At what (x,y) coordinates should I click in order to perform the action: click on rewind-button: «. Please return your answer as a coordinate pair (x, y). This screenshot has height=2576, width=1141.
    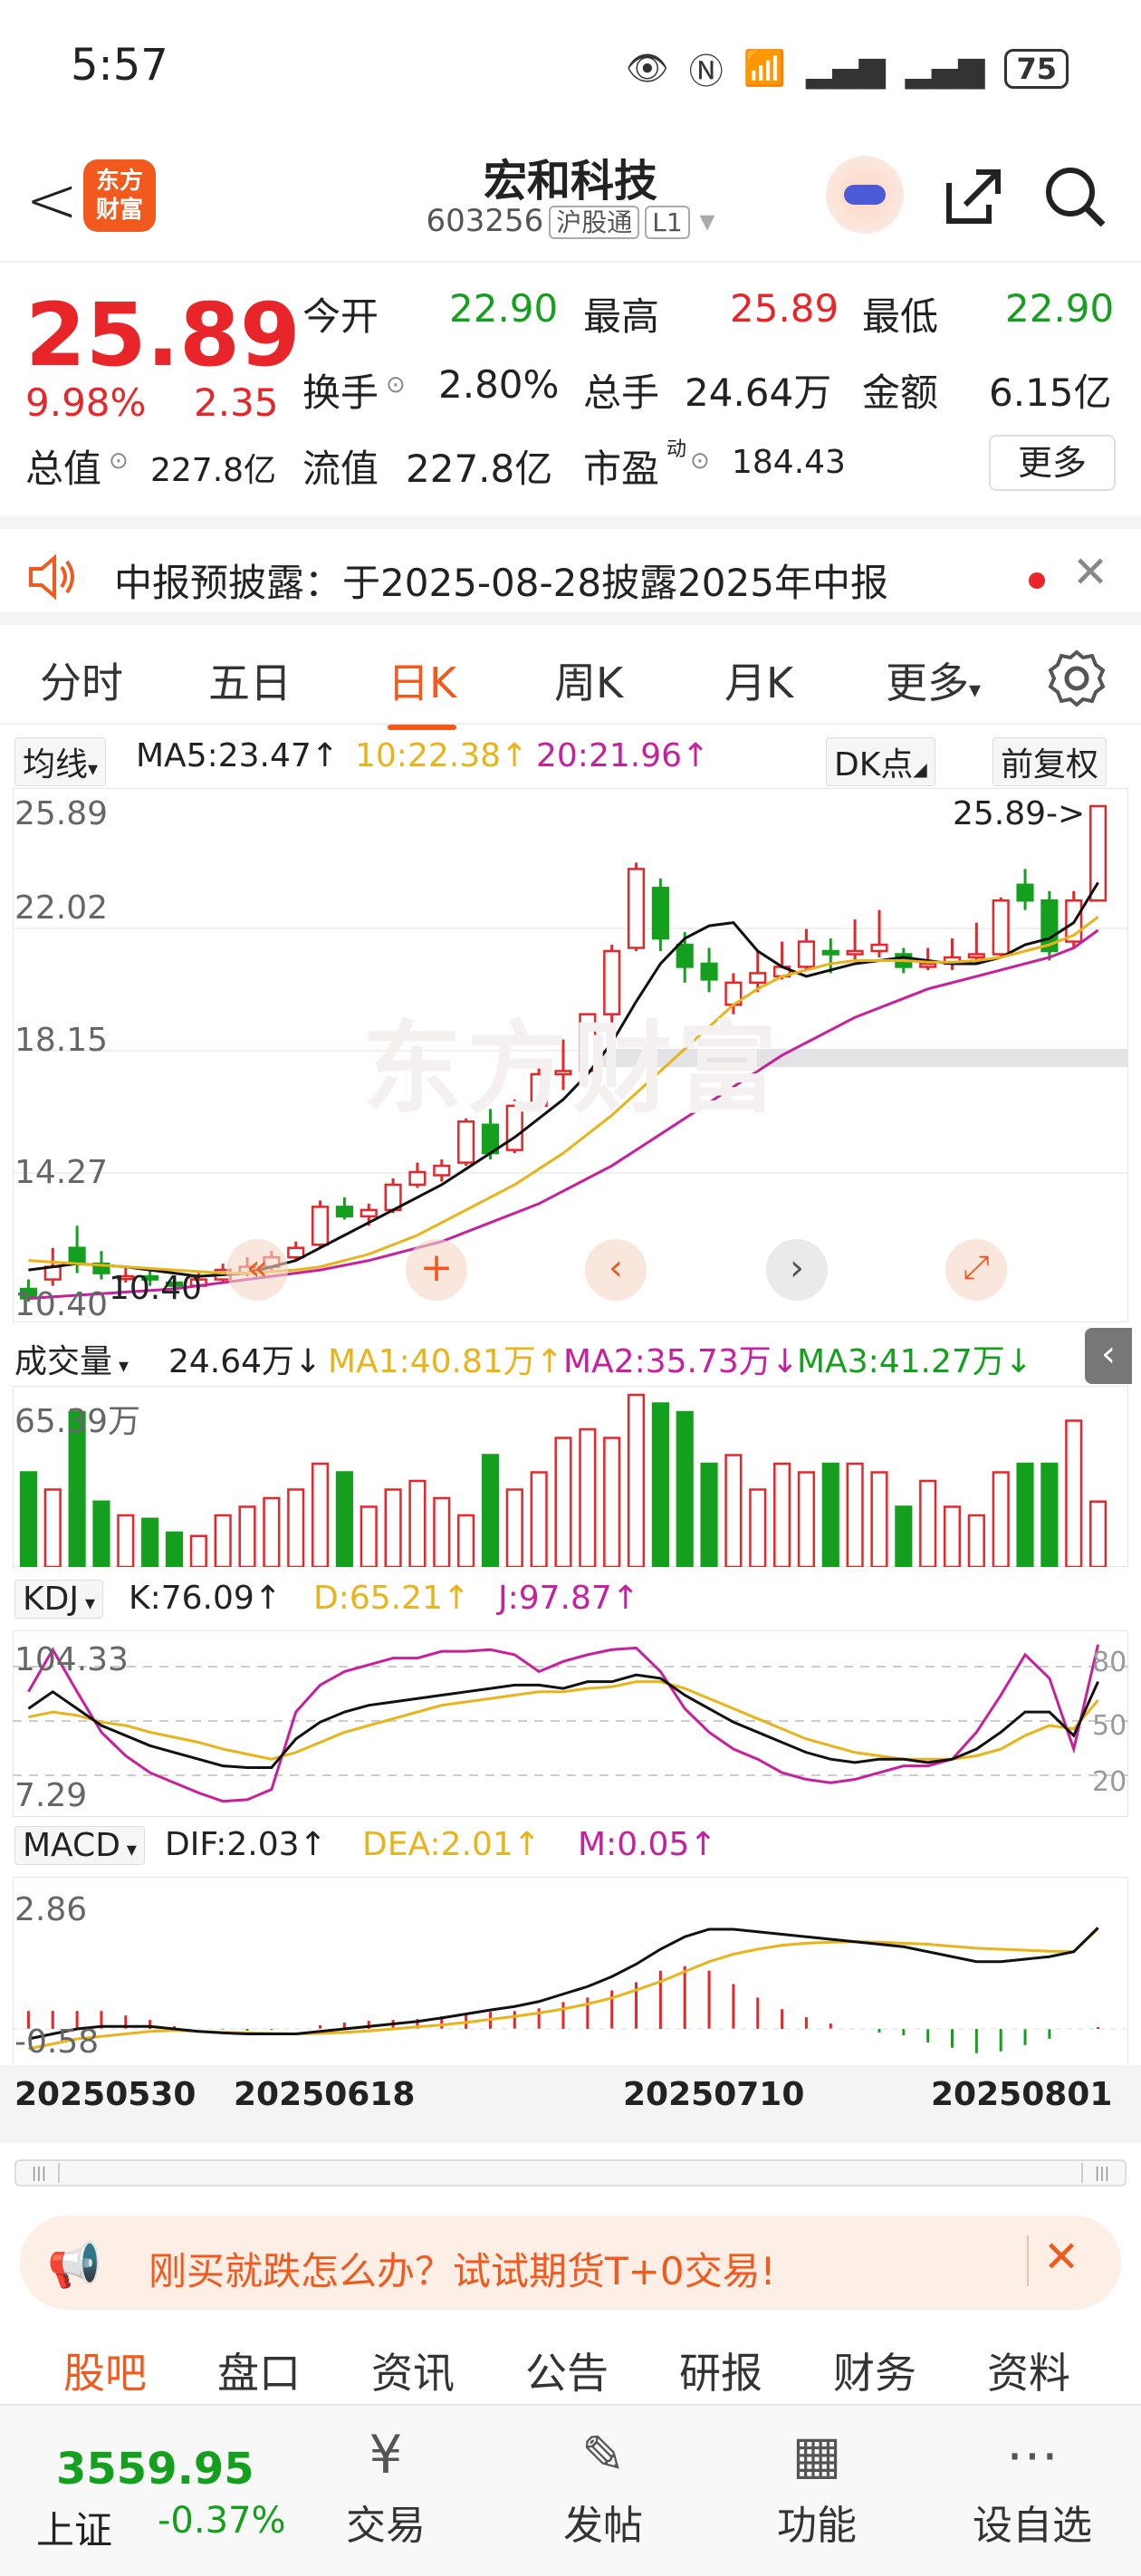
    Looking at the image, I should click on (257, 1270).